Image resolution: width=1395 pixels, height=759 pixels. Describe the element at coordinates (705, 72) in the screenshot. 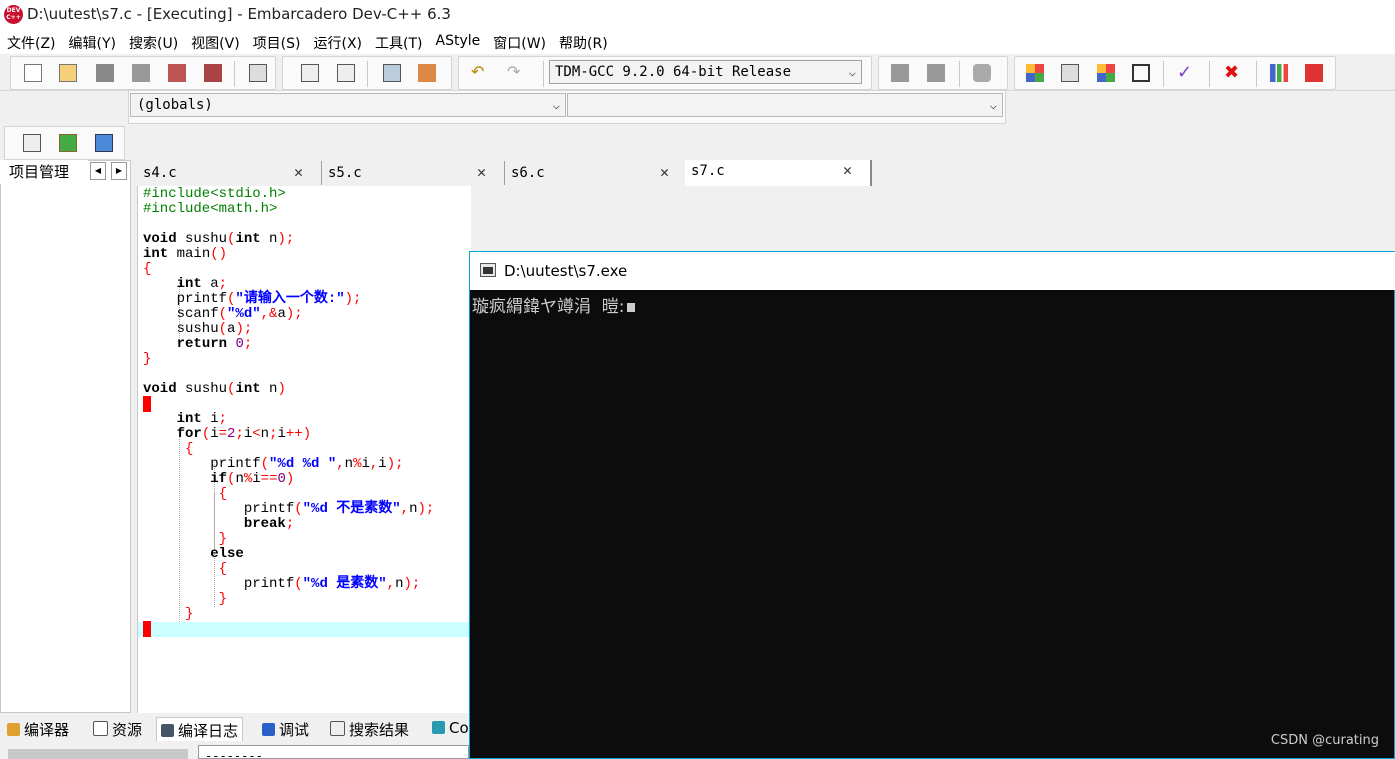

I see `compiler-select: TDM-GCC 9.2.0 64-bit Release ⌵` at that location.